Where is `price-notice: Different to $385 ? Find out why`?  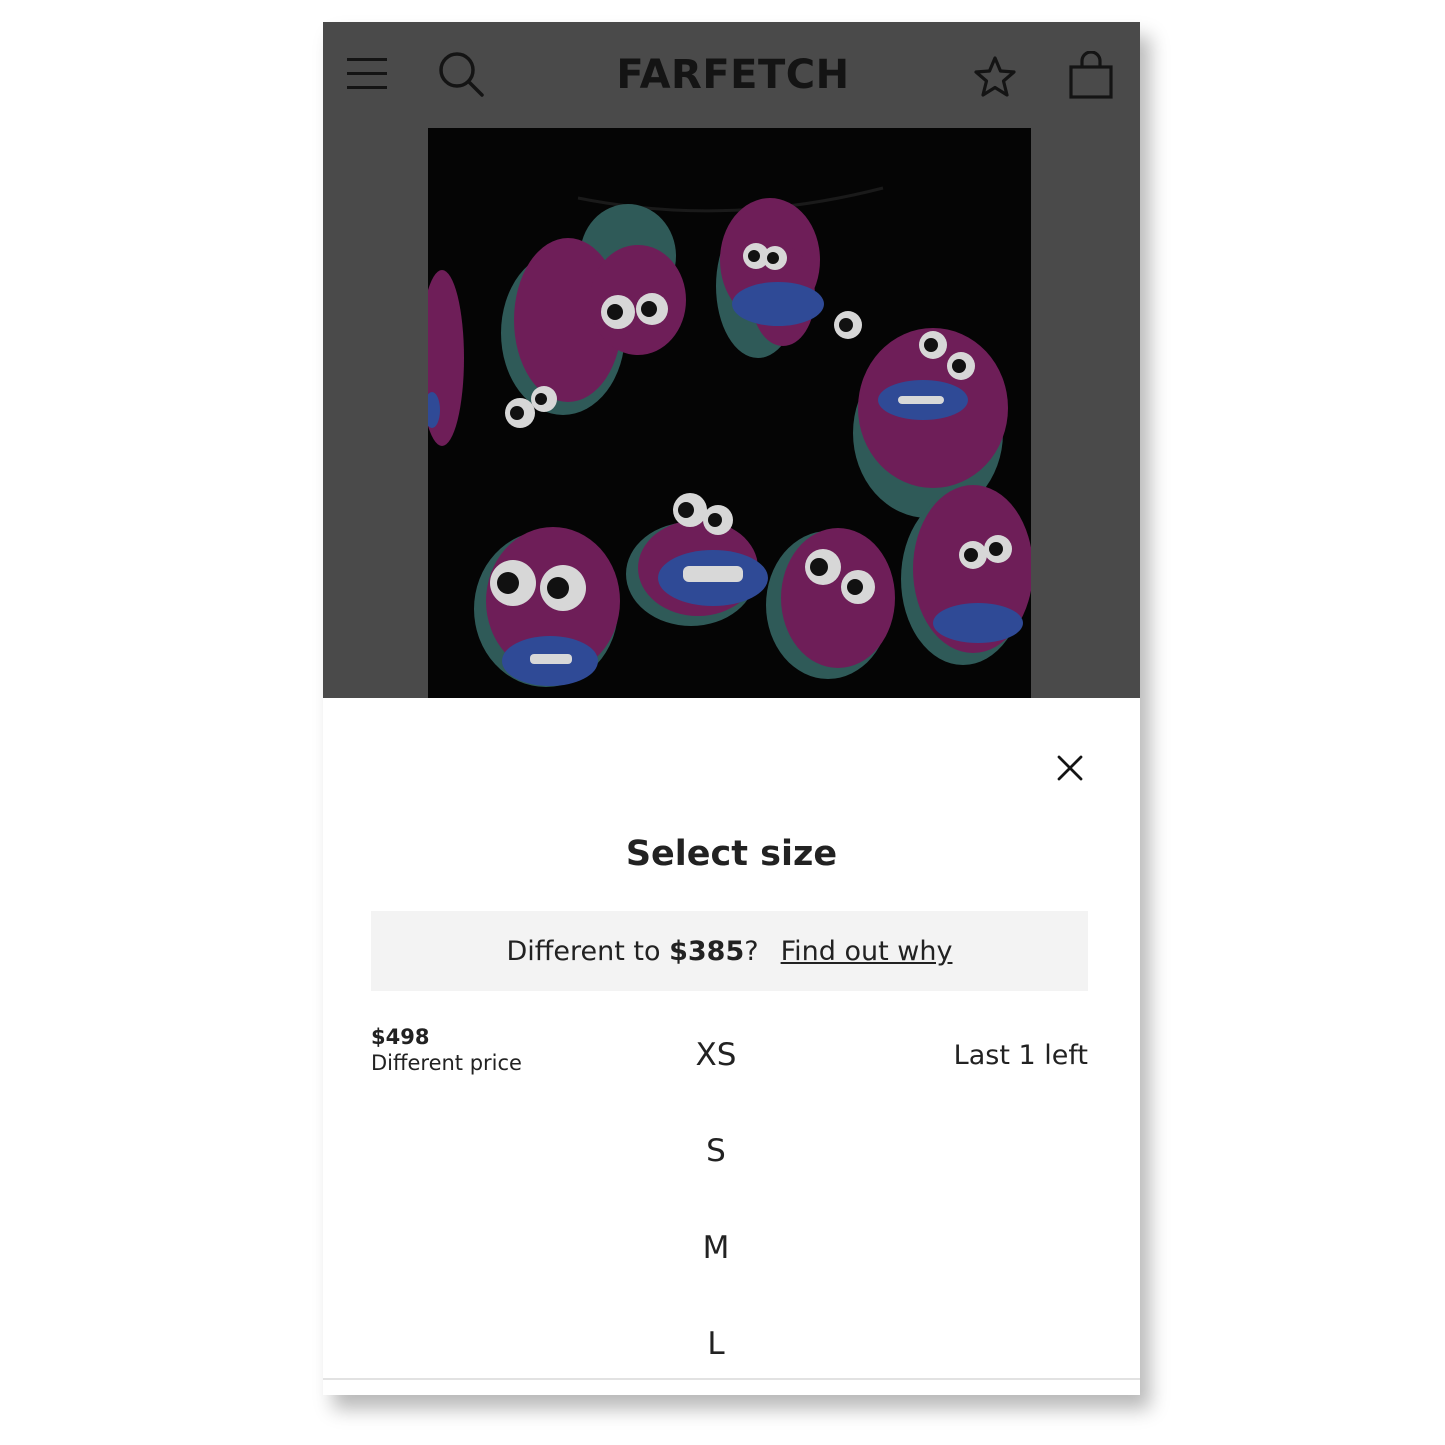
price-notice: Different to $385 ? Find out why is located at coordinates (729, 951).